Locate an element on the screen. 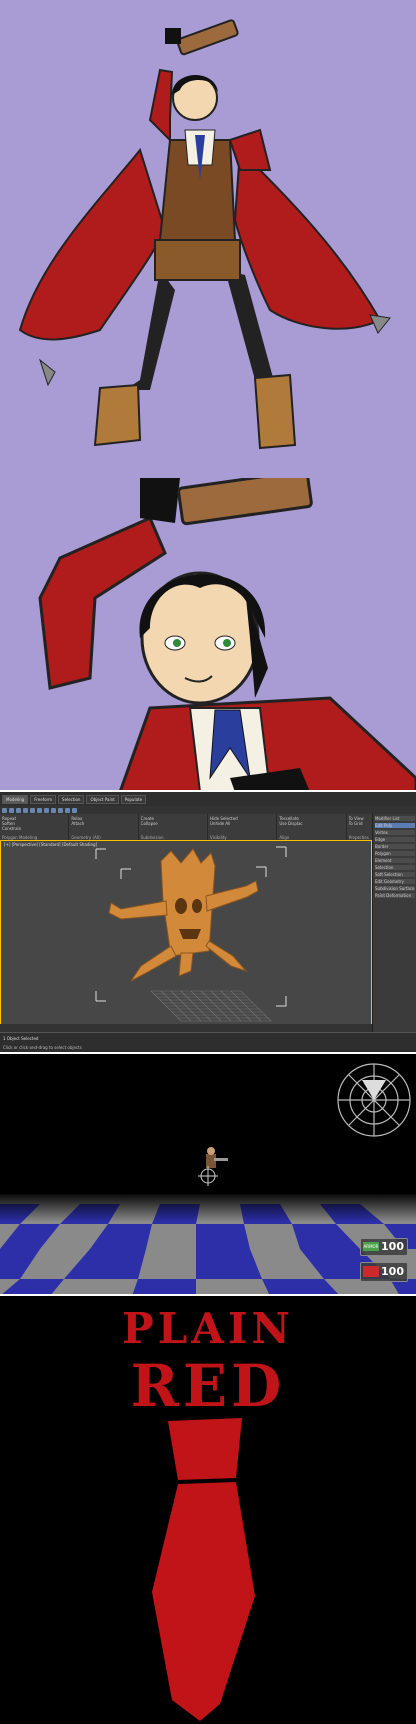 Image resolution: width=416 pixels, height=1724 pixels. ribbon-group: Repeat Soften Constrain Polygon Modeling is located at coordinates (35, 827).